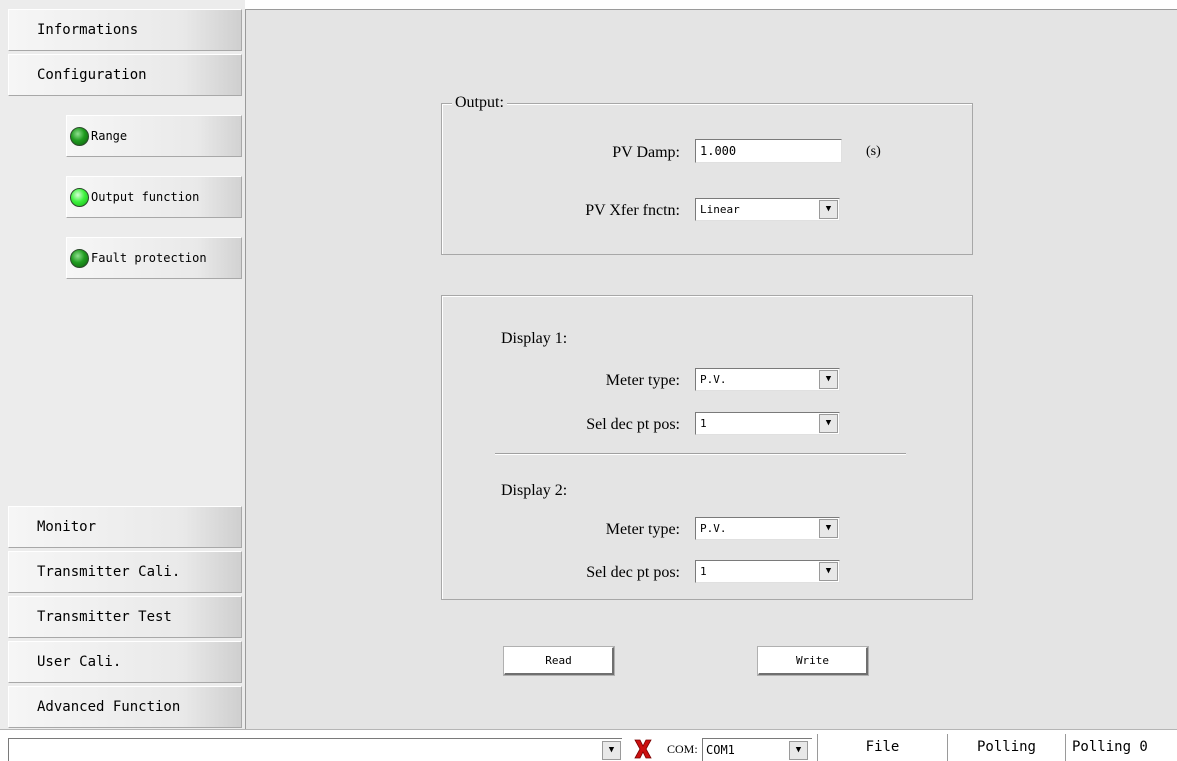 The height and width of the screenshot is (761, 1177). I want to click on display2-meter-type-label: Meter type:, so click(642, 529).